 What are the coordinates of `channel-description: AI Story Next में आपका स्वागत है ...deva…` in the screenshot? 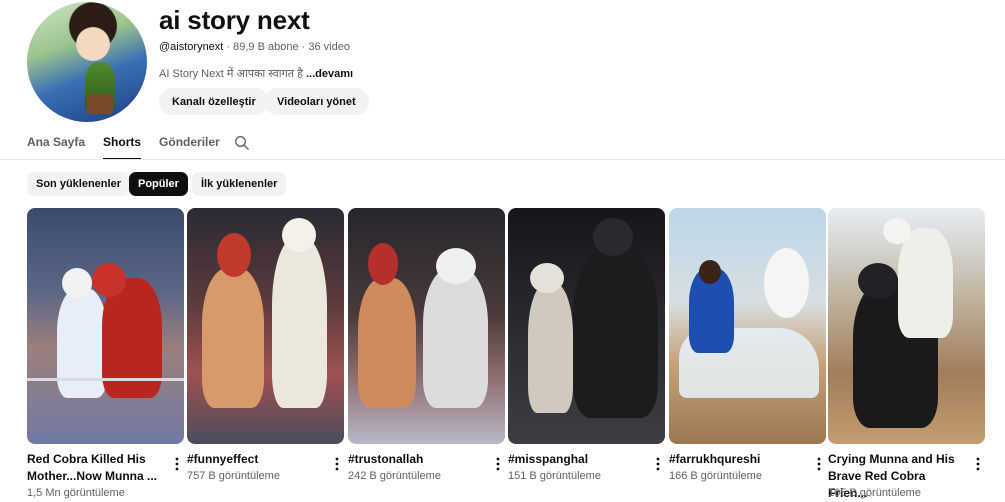 It's located at (256, 73).